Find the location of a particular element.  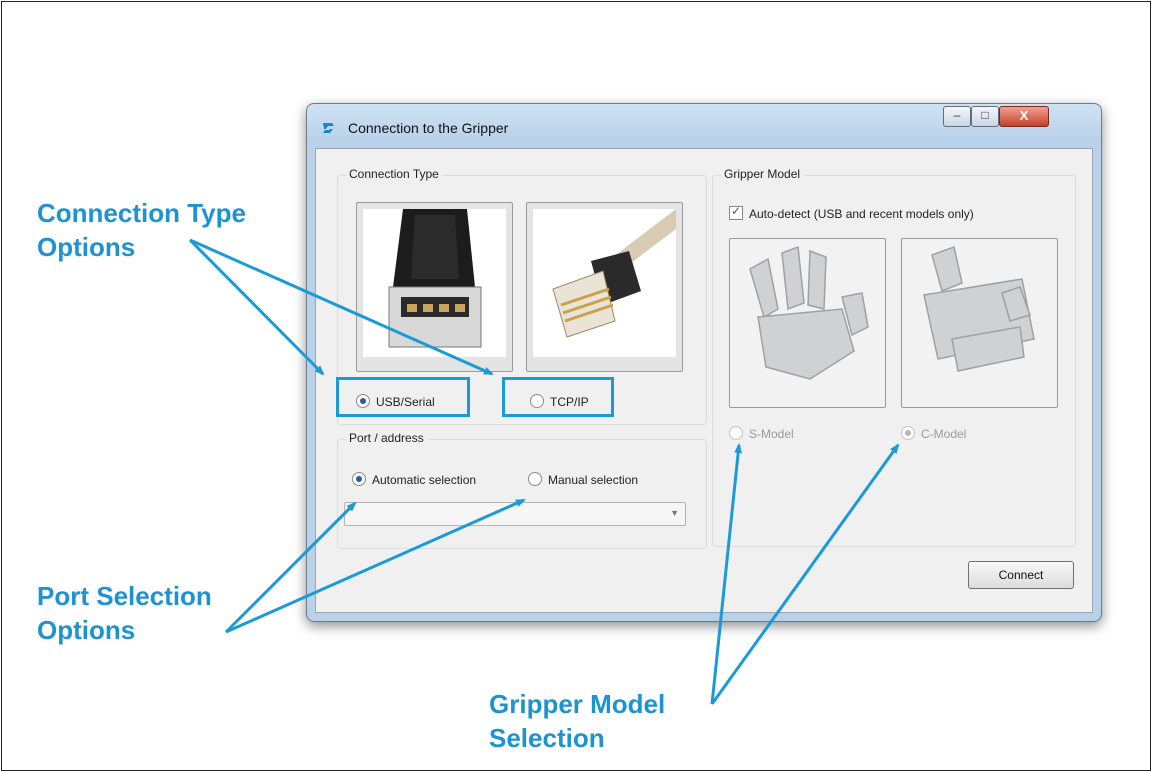

arrow-to-automatic is located at coordinates (290, 567).